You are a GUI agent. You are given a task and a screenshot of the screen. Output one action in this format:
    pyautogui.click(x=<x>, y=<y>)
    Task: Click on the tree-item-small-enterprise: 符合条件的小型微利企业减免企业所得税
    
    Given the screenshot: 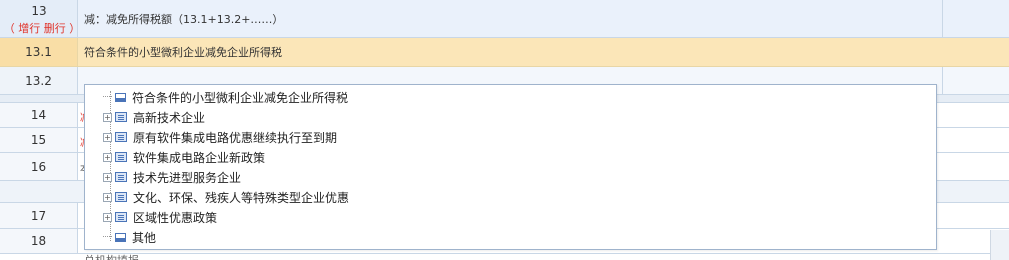 What is the action you would take?
    pyautogui.click(x=225, y=97)
    